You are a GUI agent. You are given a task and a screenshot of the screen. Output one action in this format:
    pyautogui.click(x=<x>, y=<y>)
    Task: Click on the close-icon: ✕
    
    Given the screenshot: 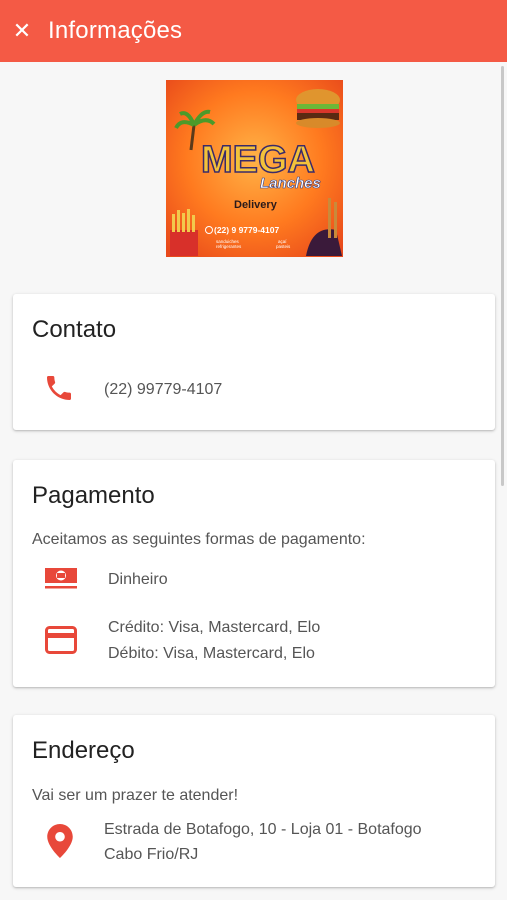 What is the action you would take?
    pyautogui.click(x=22, y=30)
    